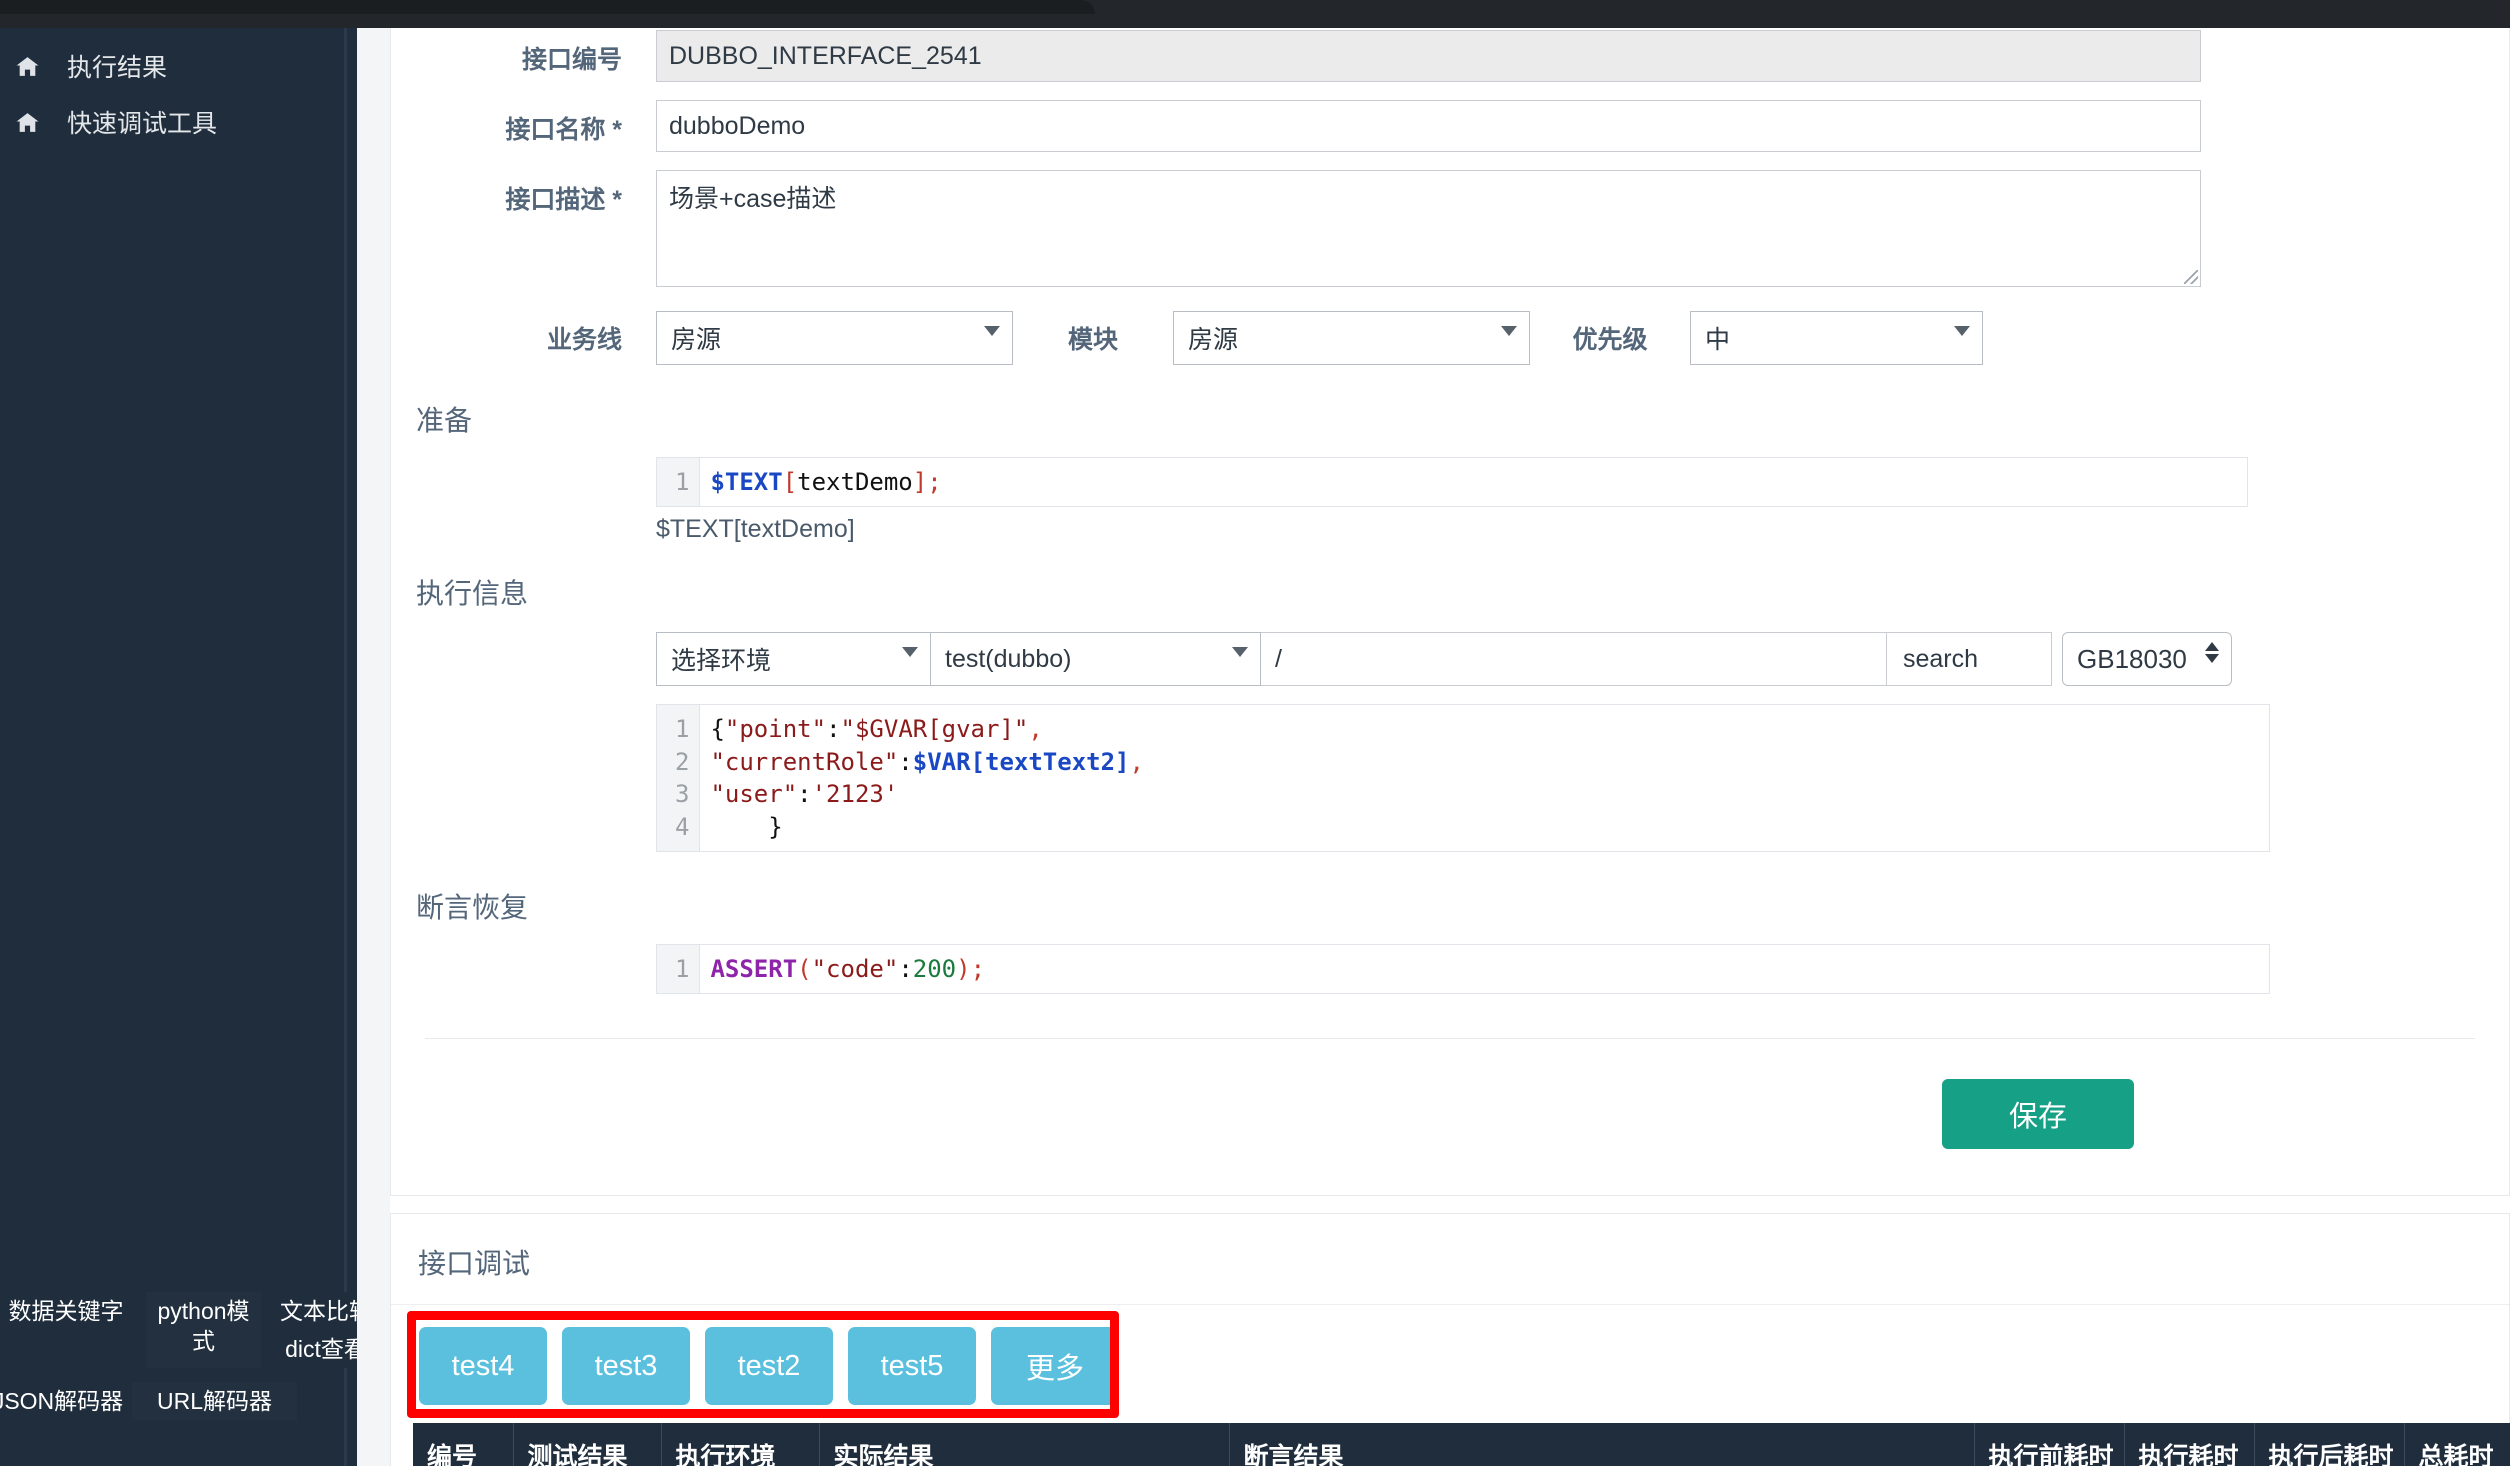 Image resolution: width=2510 pixels, height=1466 pixels. What do you see at coordinates (472, 907) in the screenshot?
I see `assert-section-title: 断言恢复` at bounding box center [472, 907].